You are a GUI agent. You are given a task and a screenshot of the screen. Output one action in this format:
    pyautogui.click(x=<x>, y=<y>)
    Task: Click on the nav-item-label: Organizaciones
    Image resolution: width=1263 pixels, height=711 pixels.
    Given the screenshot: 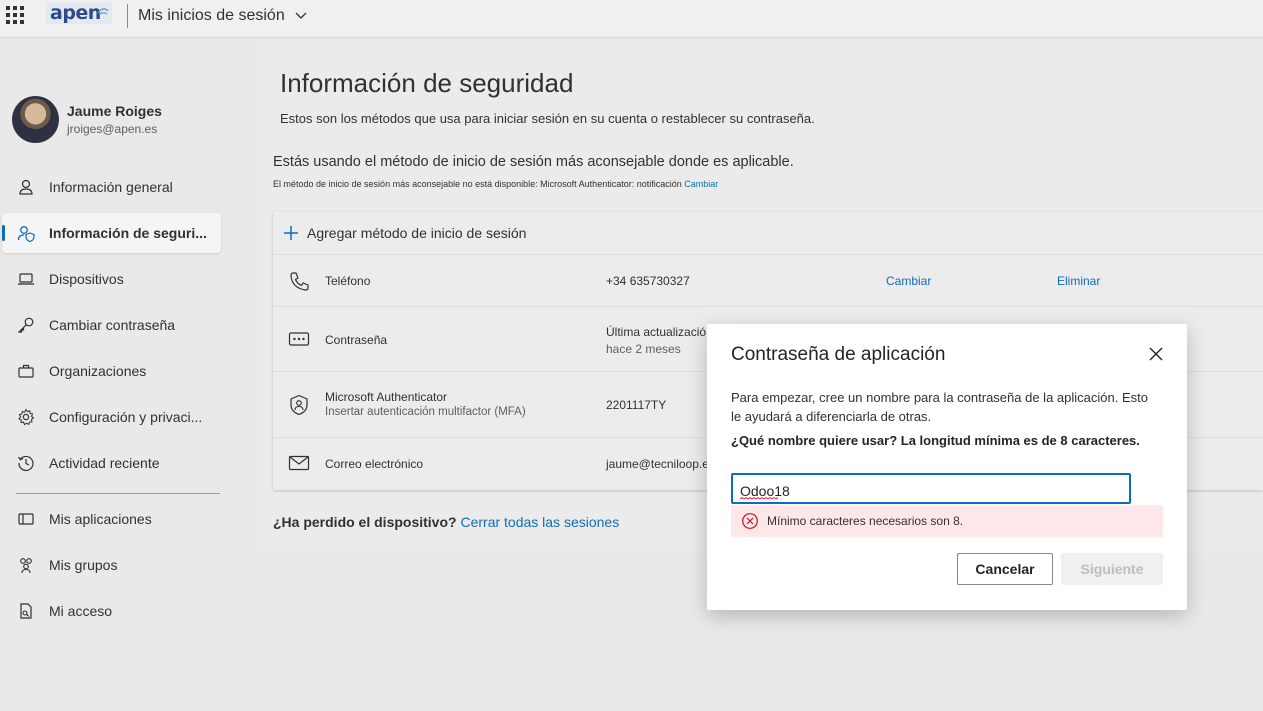 What is the action you would take?
    pyautogui.click(x=98, y=371)
    